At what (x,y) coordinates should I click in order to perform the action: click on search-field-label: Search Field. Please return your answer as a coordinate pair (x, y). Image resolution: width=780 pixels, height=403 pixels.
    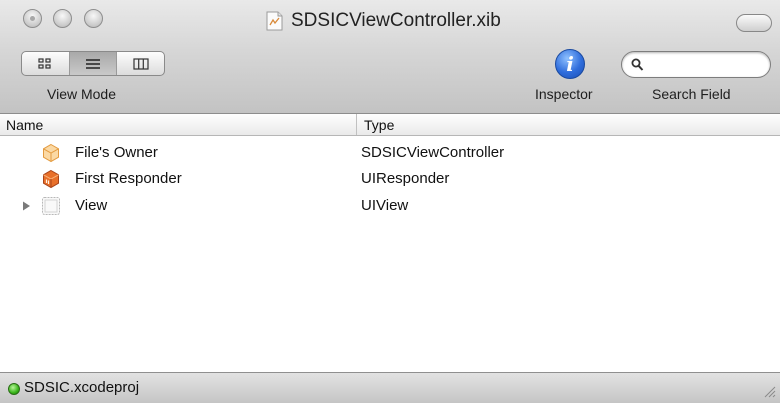
    Looking at the image, I should click on (691, 94).